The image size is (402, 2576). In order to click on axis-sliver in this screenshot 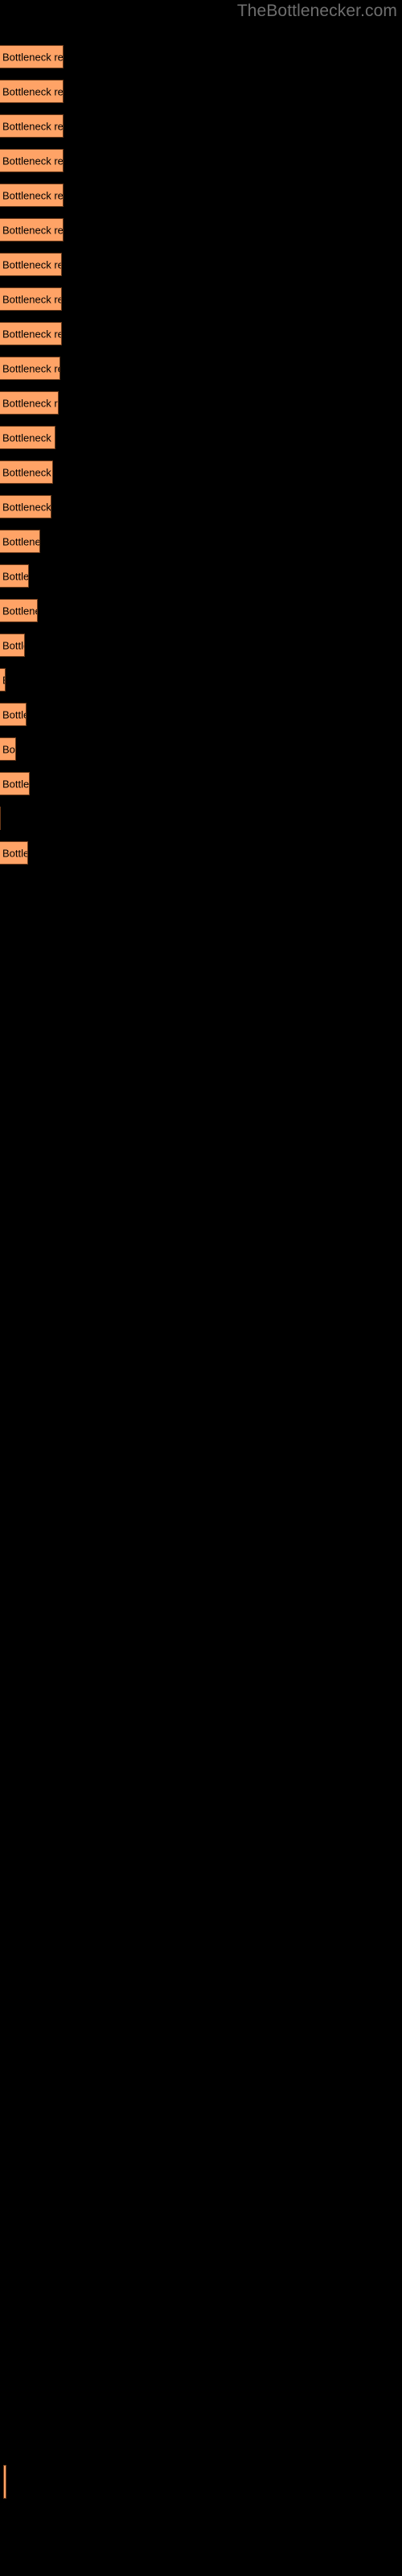, I will do `click(4, 2482)`.